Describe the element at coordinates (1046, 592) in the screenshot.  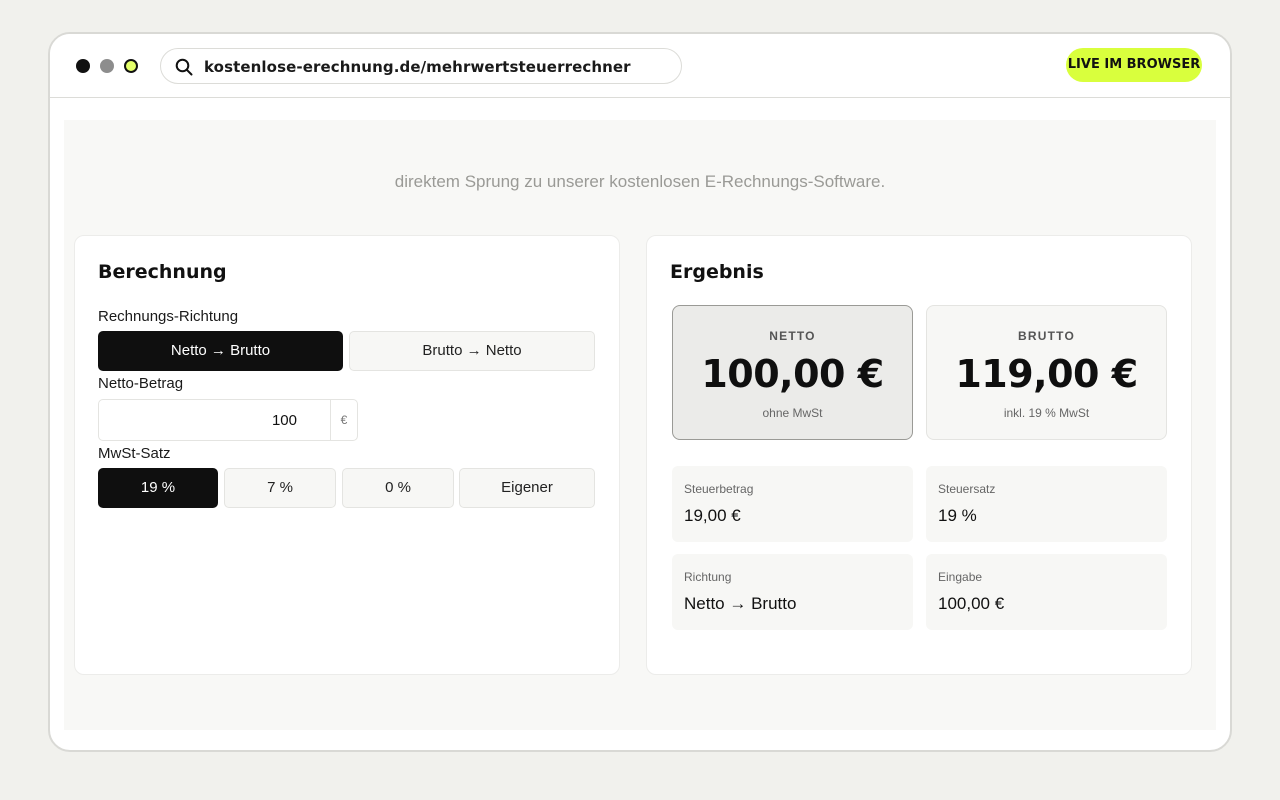
I see `stat-input: Eingabe 100,00 €` at that location.